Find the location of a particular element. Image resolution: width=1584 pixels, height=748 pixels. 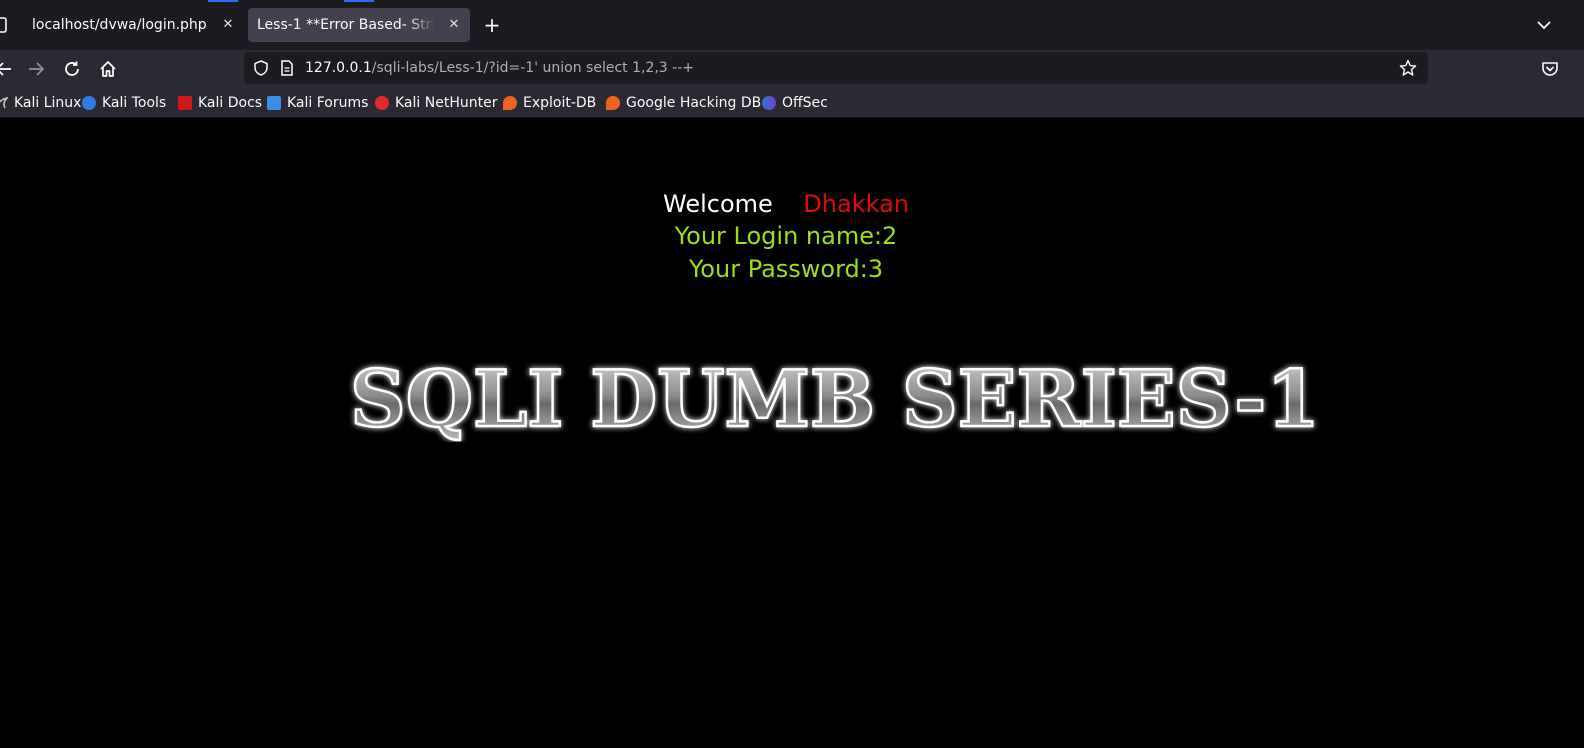

url-host: 127.0.0.1 is located at coordinates (338, 68).